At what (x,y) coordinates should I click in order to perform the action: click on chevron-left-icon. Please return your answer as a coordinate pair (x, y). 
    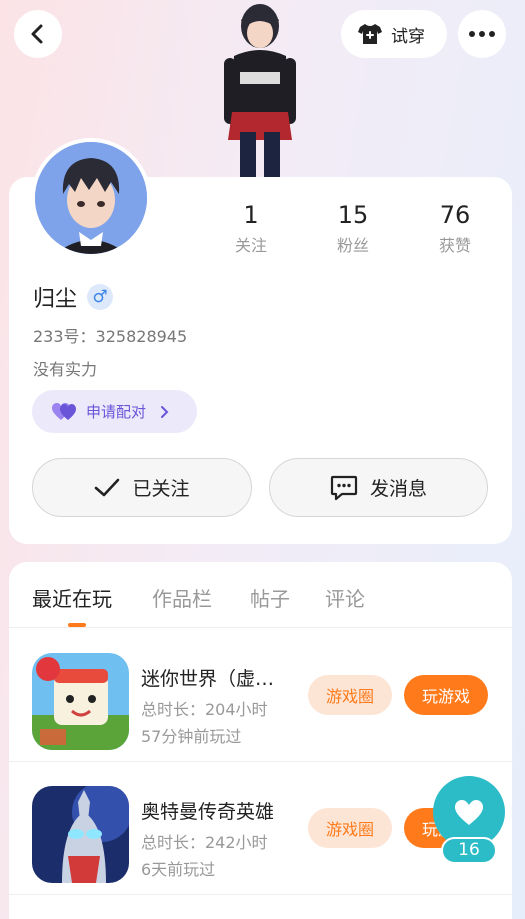
    Looking at the image, I should click on (37, 34).